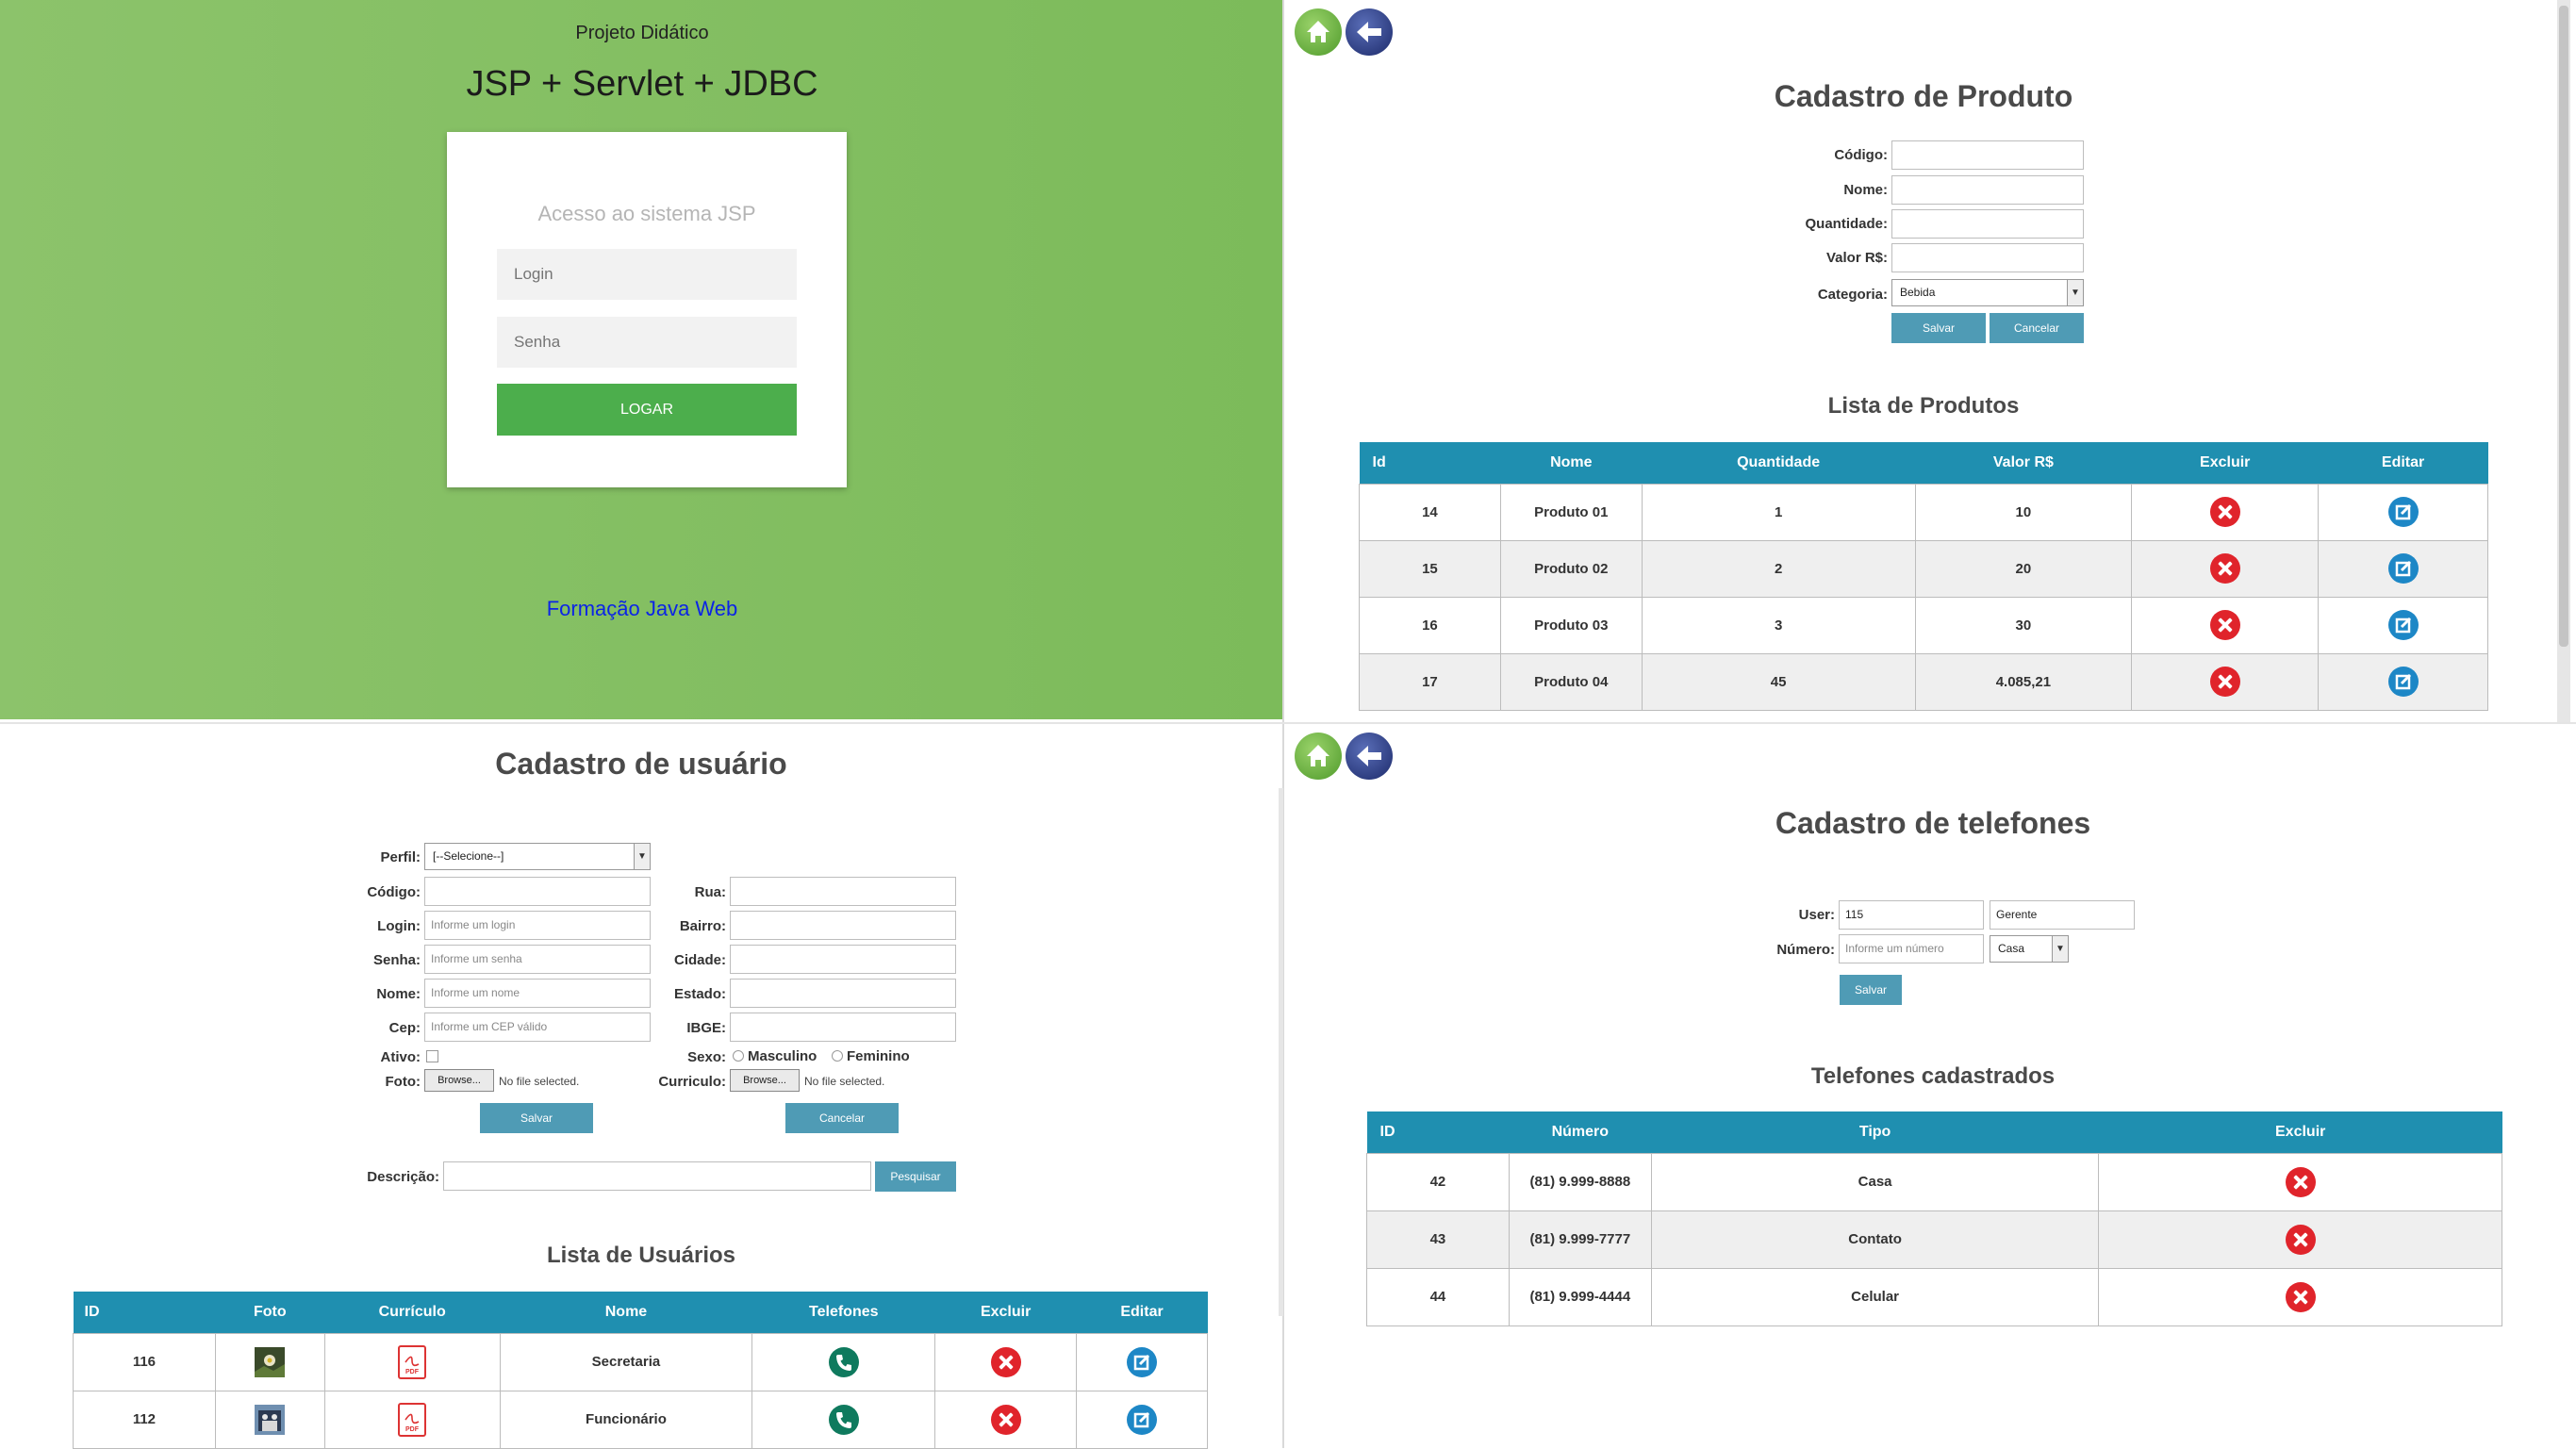  What do you see at coordinates (647, 410) in the screenshot?
I see `login-button: LOGAR` at bounding box center [647, 410].